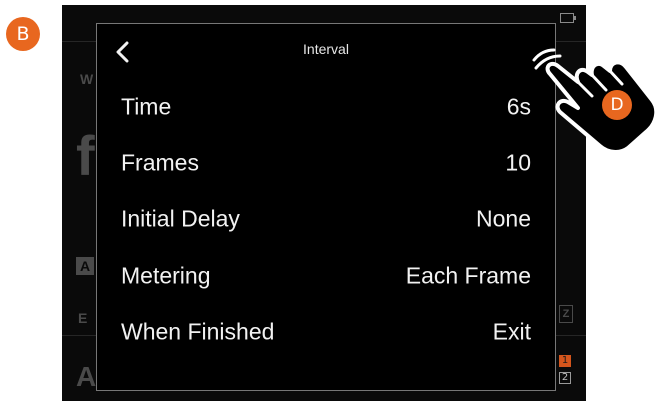 This screenshot has width=660, height=401. Describe the element at coordinates (511, 331) in the screenshot. I see `menu-row-value: Exit` at that location.